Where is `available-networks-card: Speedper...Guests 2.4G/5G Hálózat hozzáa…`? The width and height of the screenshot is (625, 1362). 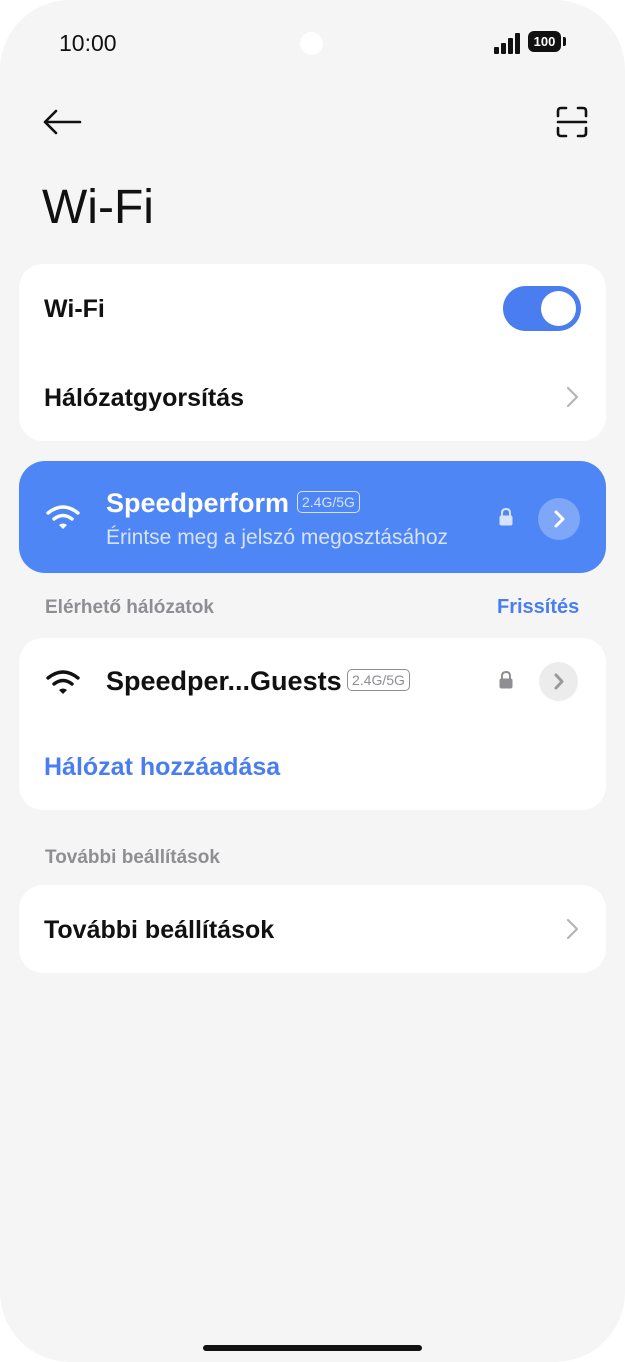 available-networks-card: Speedper...Guests 2.4G/5G Hálózat hozzáa… is located at coordinates (312, 724).